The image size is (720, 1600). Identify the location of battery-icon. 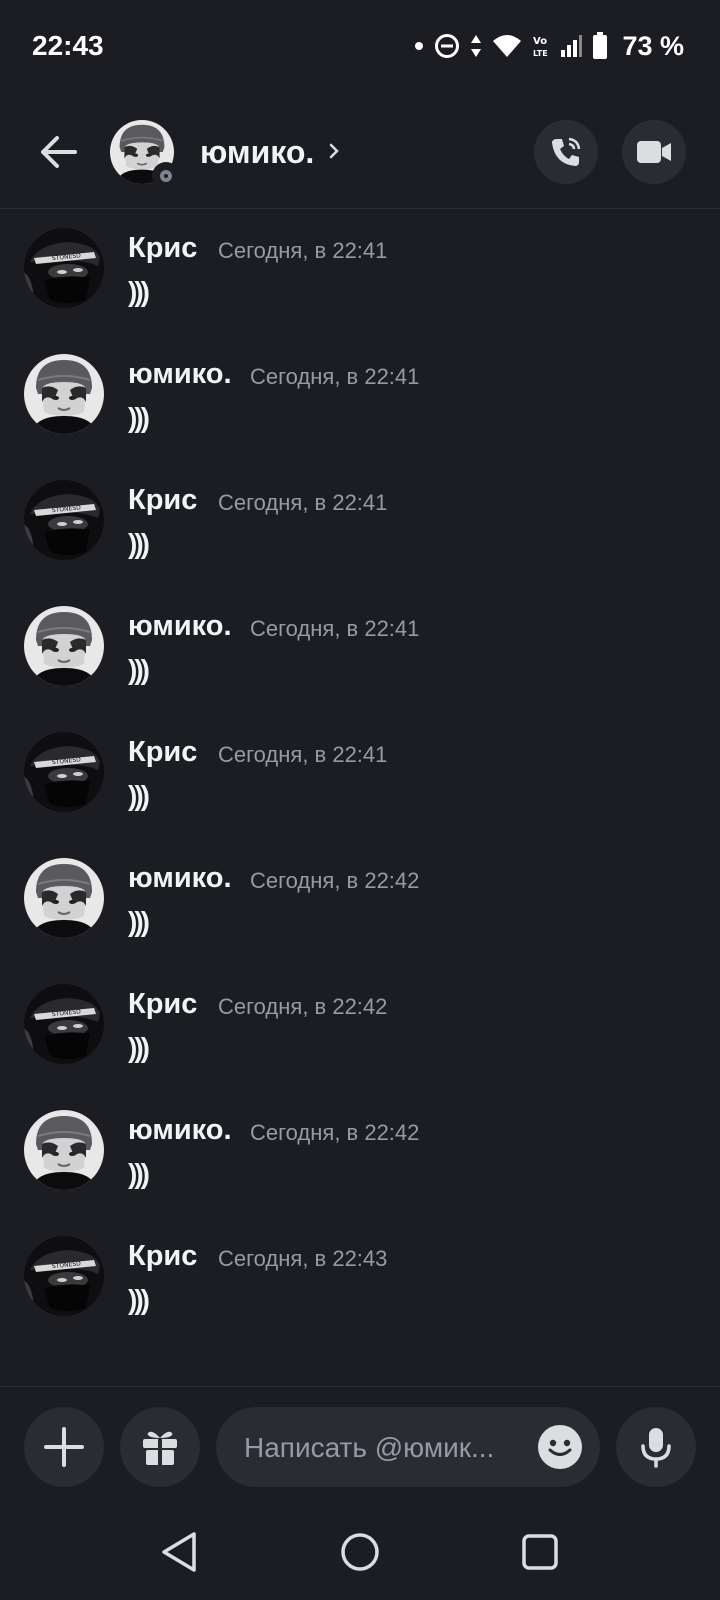
(600, 45).